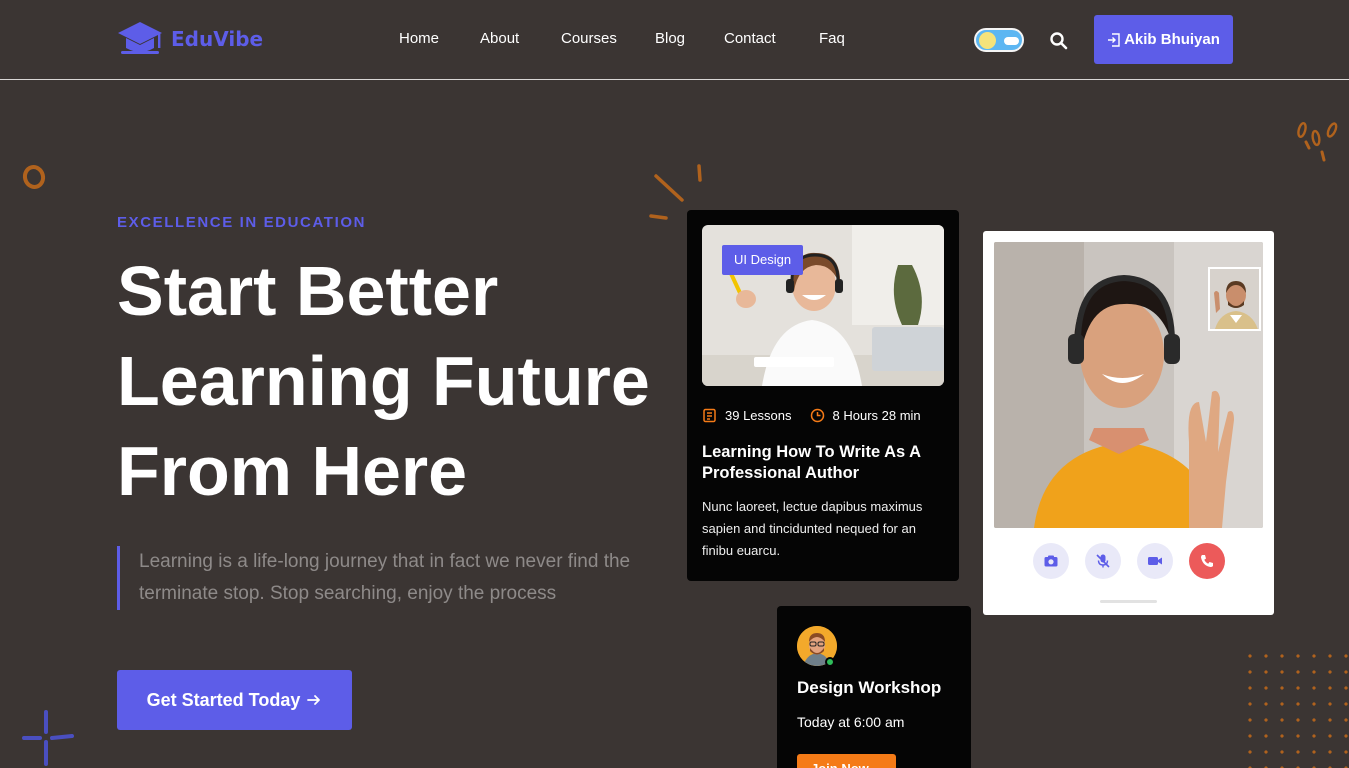 This screenshot has height=768, width=1349. I want to click on user-login-button: Akib Bhuiyan, so click(1163, 39).